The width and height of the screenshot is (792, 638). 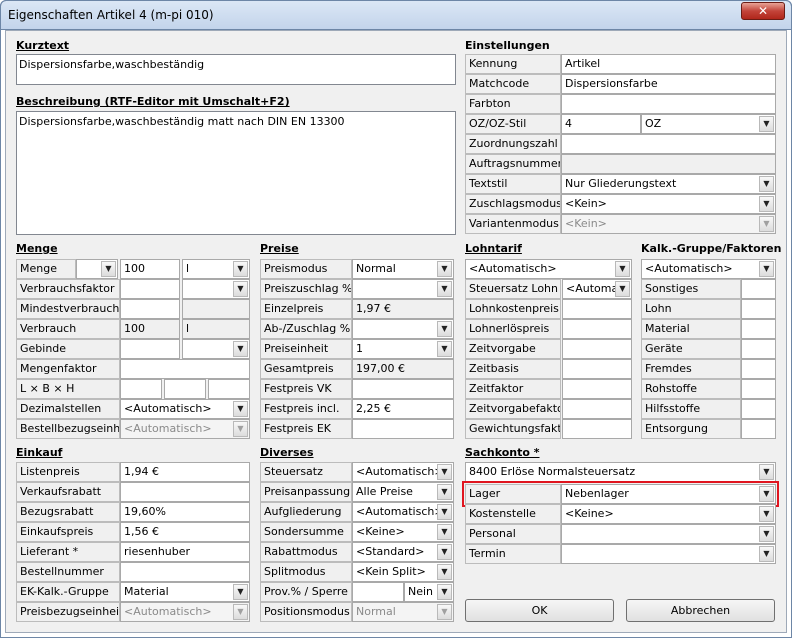 I want to click on verkaufsrabatt-field, so click(x=185, y=492).